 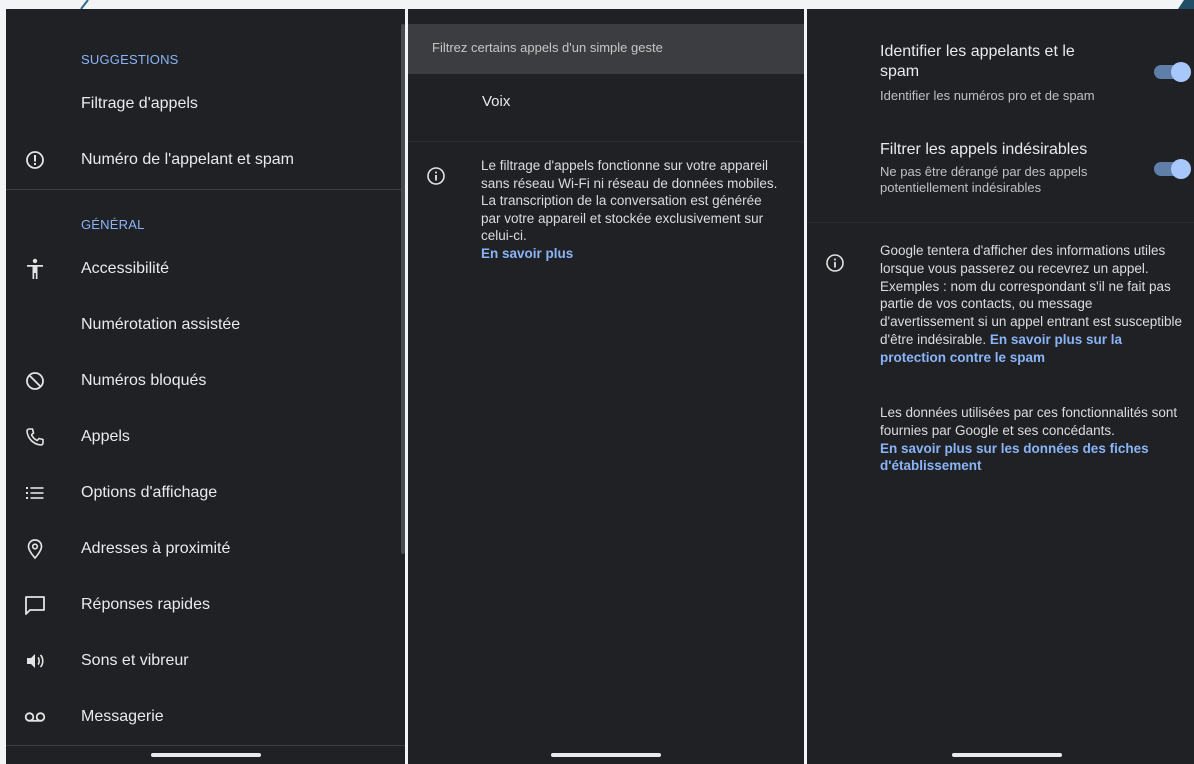 I want to click on location-icon, so click(x=35, y=549).